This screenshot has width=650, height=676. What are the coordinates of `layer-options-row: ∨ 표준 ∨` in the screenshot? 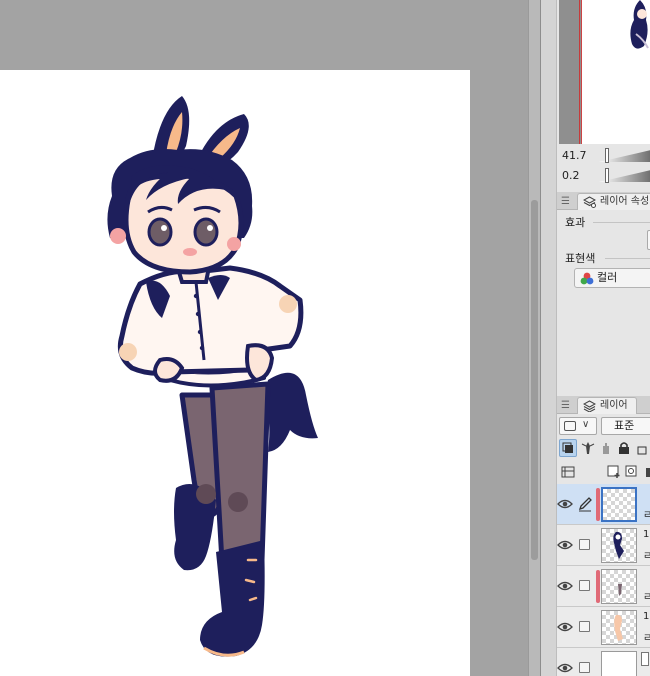 It's located at (604, 426).